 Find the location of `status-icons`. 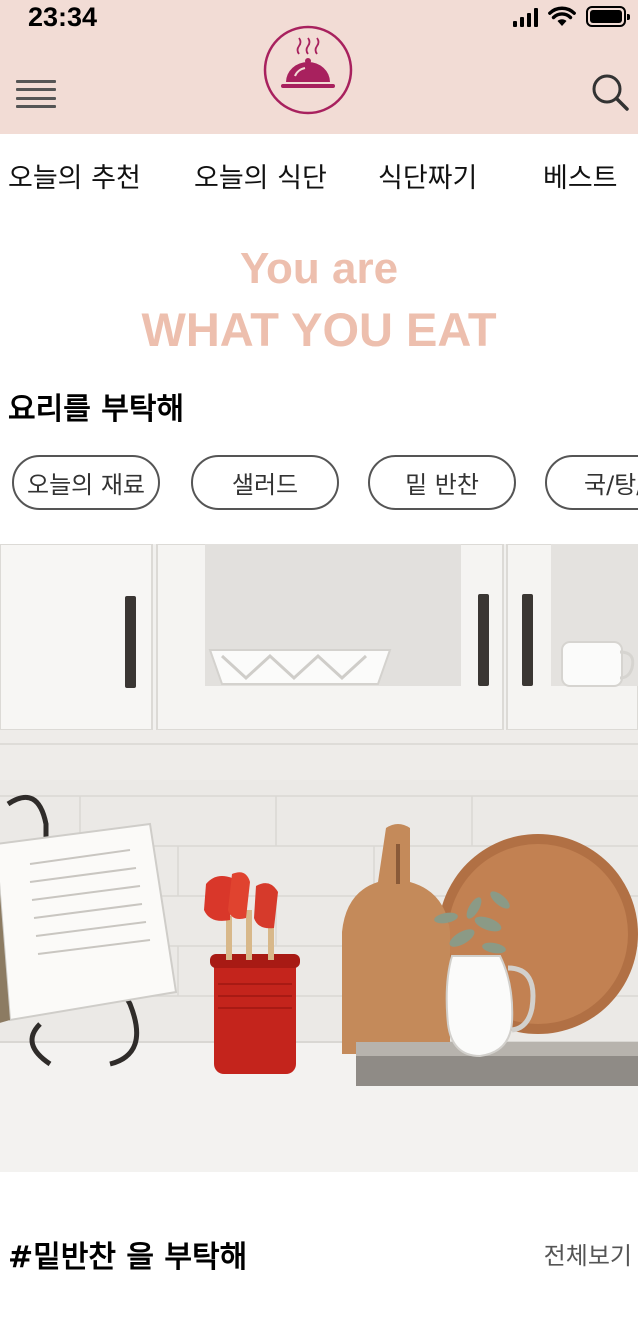

status-icons is located at coordinates (571, 15).